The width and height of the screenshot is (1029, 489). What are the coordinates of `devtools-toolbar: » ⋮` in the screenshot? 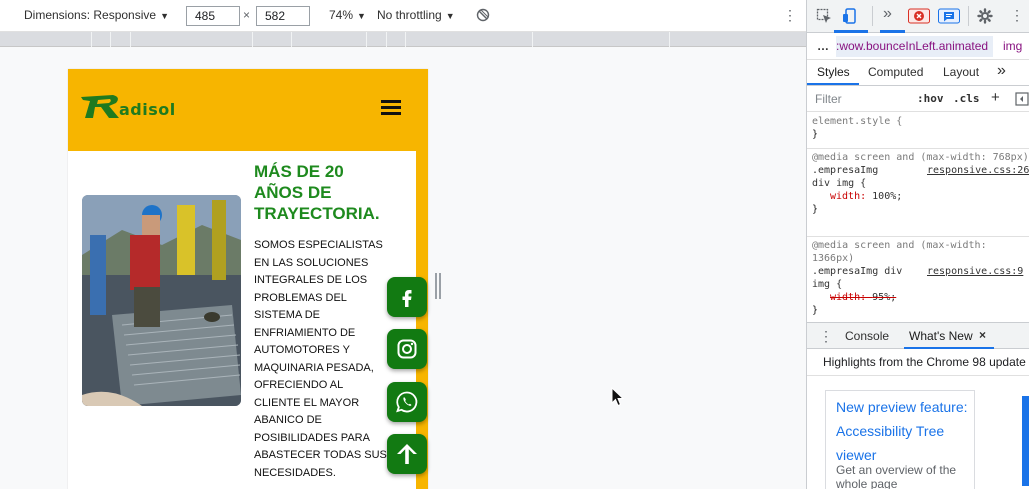 It's located at (918, 16).